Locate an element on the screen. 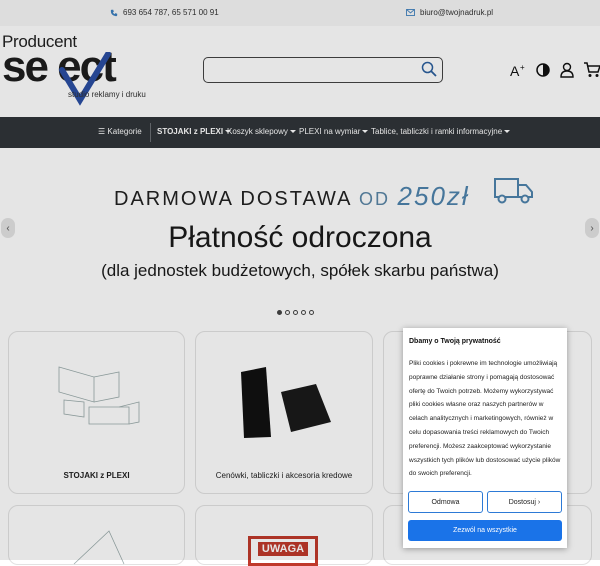  accept-all-button: Zezwól na wszystkie is located at coordinates (485, 530).